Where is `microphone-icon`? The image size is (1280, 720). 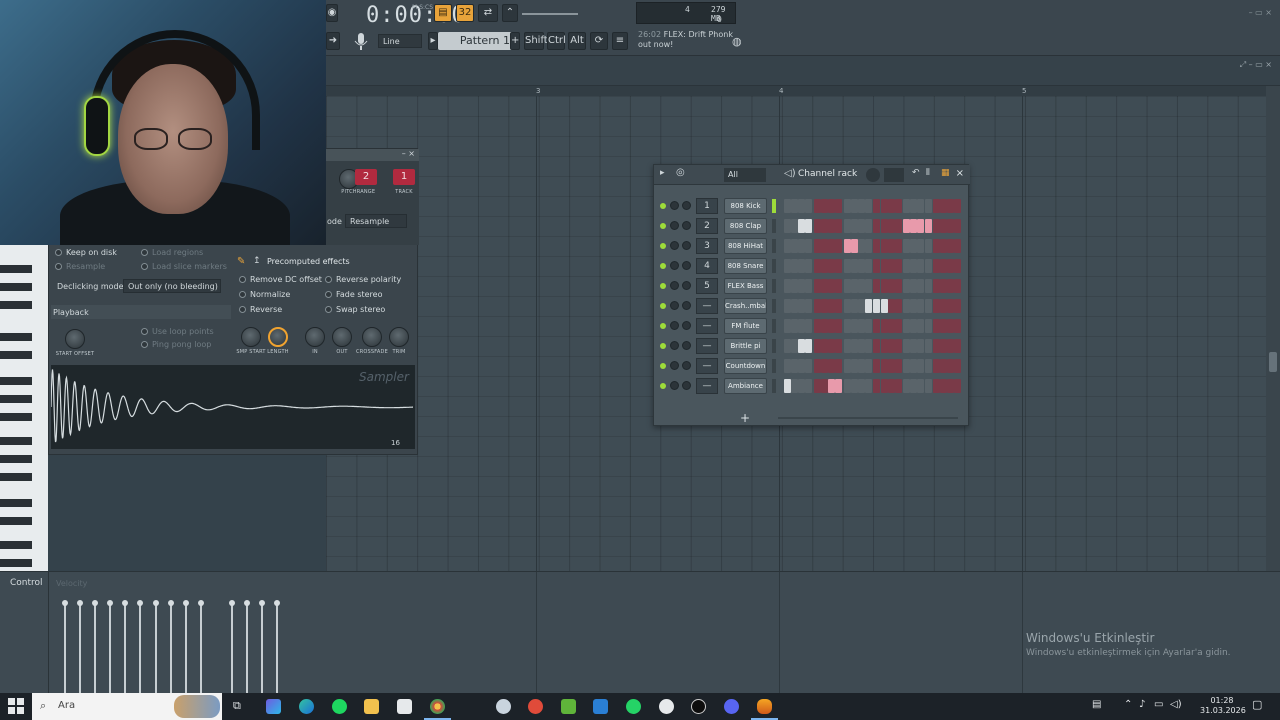 microphone-icon is located at coordinates (361, 41).